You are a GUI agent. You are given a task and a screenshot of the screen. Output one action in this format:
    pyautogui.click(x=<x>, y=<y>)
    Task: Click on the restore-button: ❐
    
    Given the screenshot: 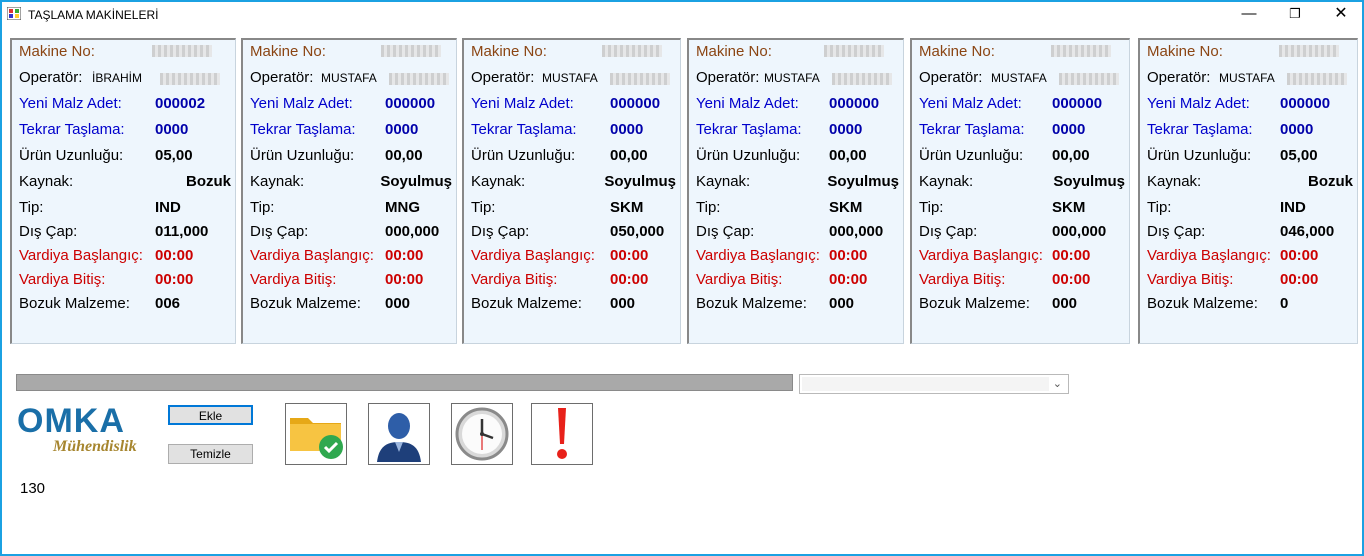 What is the action you would take?
    pyautogui.click(x=1295, y=14)
    